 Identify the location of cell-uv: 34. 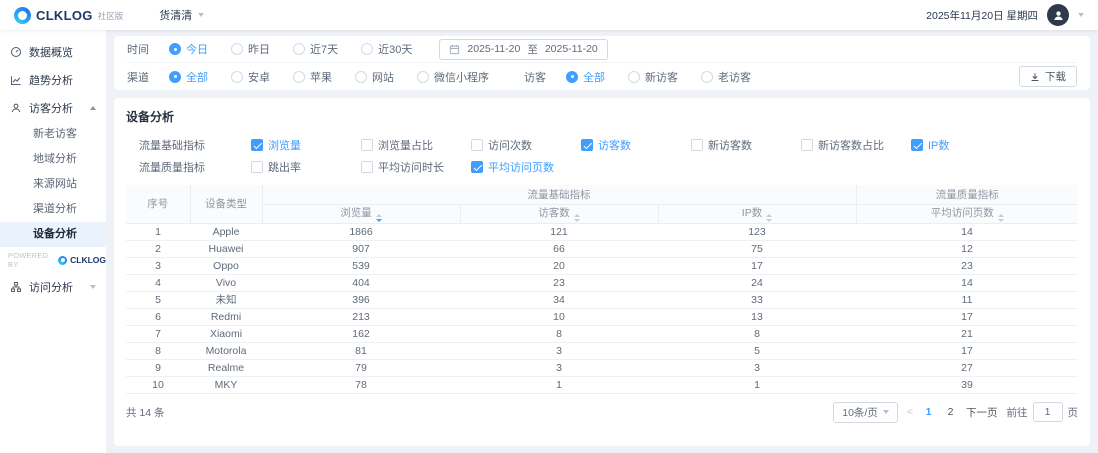
(559, 300).